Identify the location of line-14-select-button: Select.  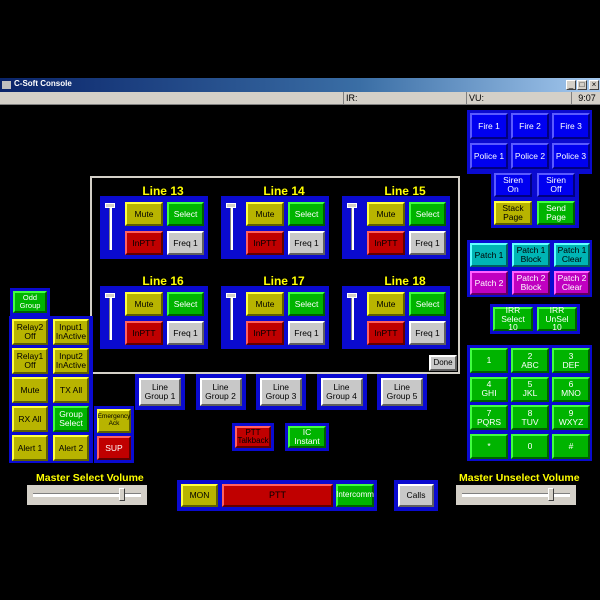
(306, 214).